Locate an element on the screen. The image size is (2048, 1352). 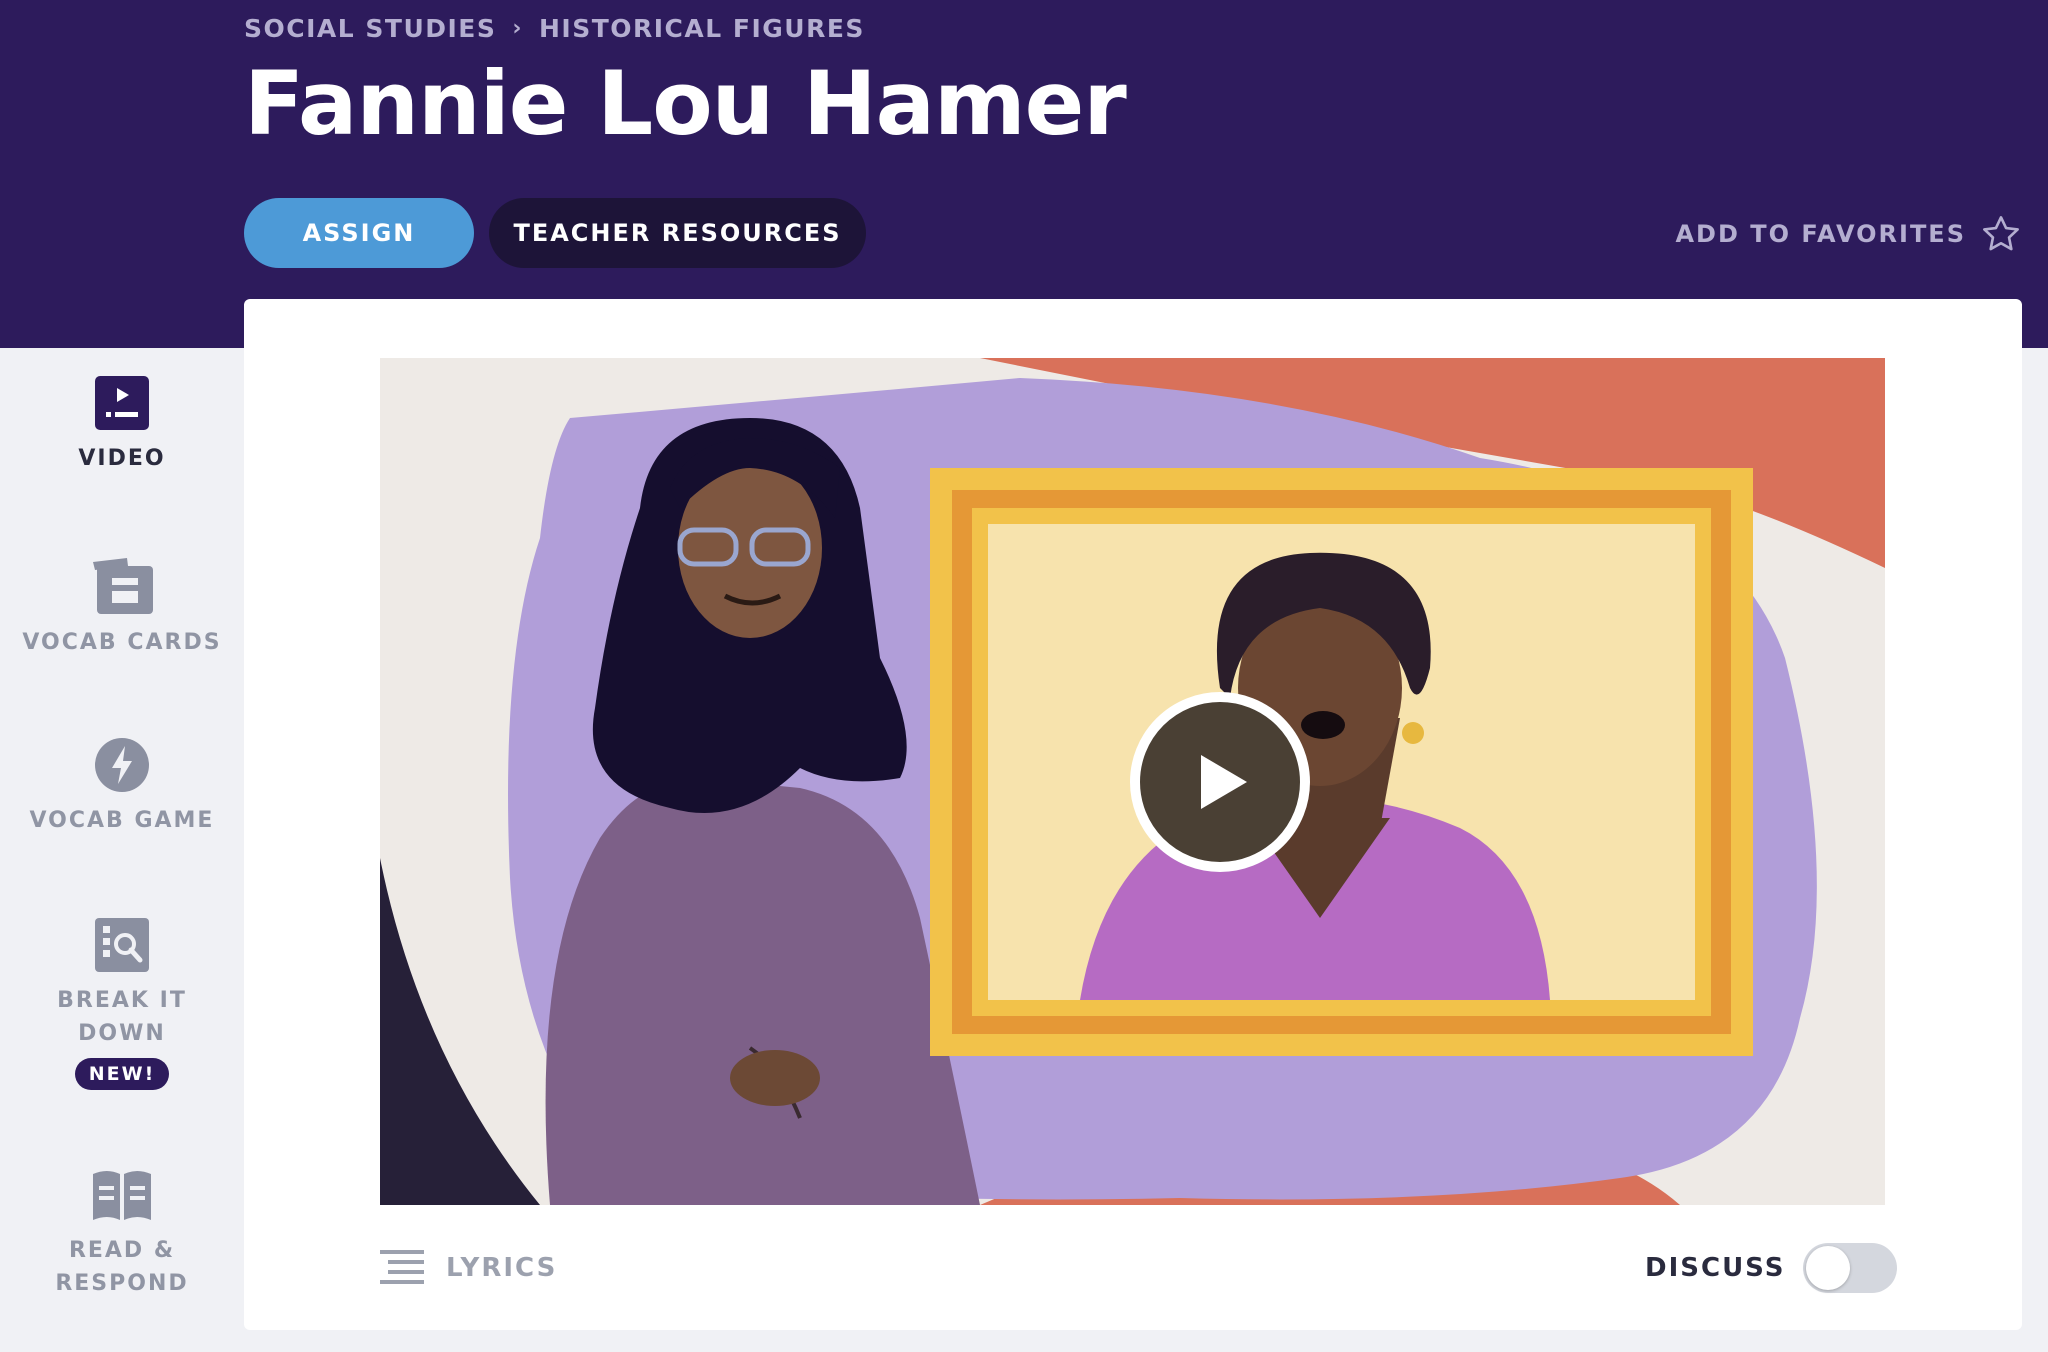
new-badge: NEW! is located at coordinates (122, 1074).